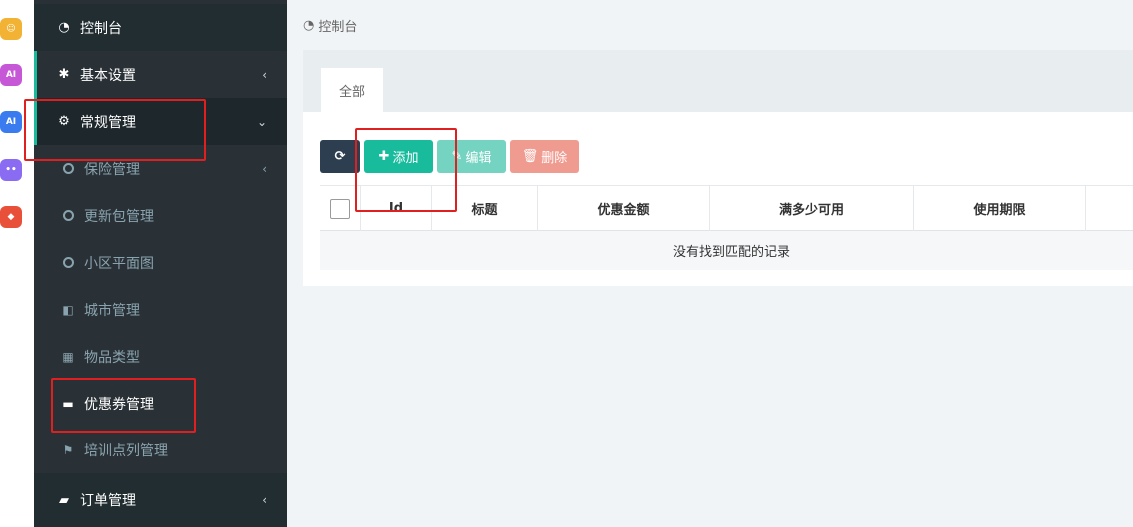 This screenshot has width=1133, height=527. What do you see at coordinates (160, 215) in the screenshot?
I see `sidebar-subitem-update-package: 更新包管理` at bounding box center [160, 215].